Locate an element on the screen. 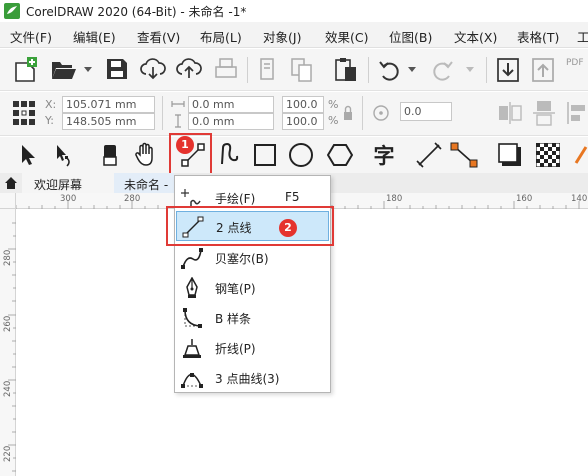 The image size is (588, 476). standard-toolbar: PDF is located at coordinates (294, 70).